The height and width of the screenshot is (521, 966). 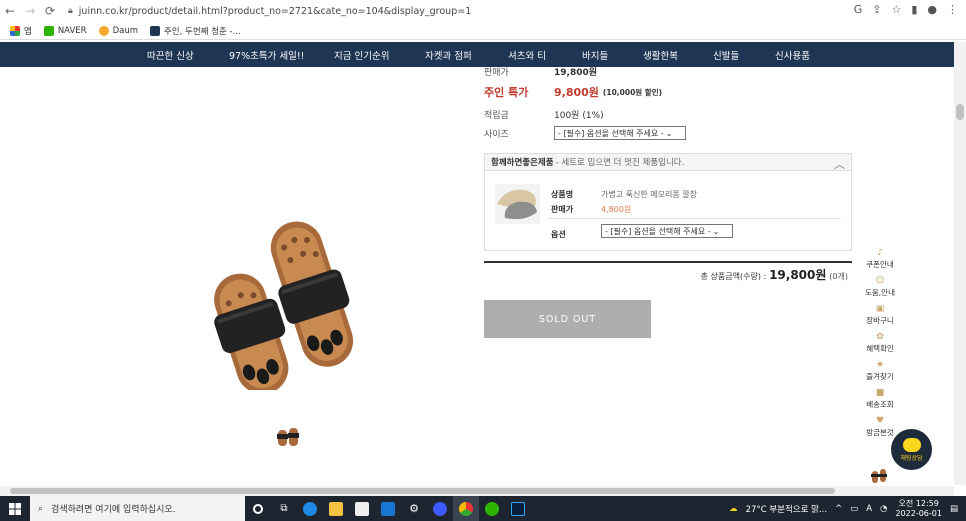 I want to click on weather-icon: ☁, so click(x=733, y=509).